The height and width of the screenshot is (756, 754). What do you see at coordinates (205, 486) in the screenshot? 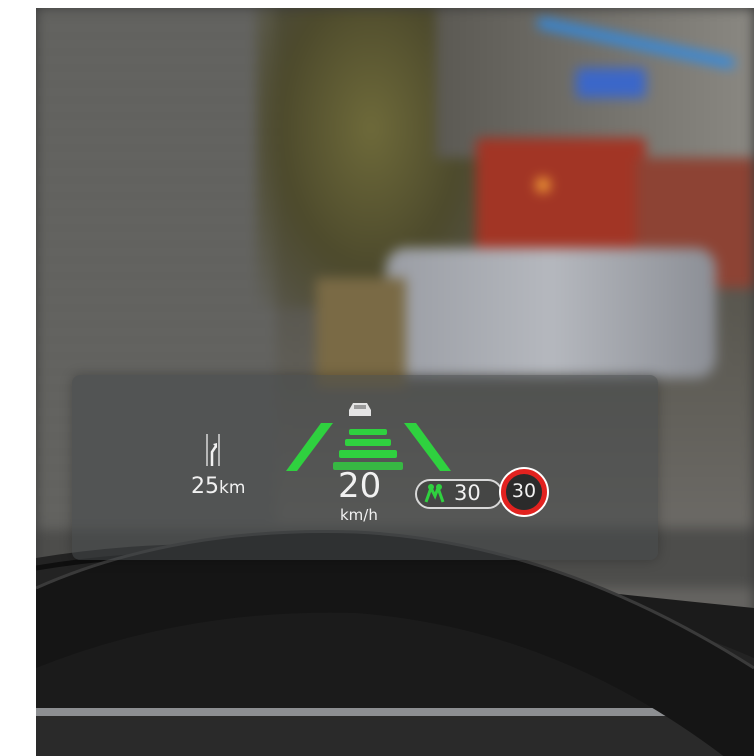
I see `route-distance-value: 25` at bounding box center [205, 486].